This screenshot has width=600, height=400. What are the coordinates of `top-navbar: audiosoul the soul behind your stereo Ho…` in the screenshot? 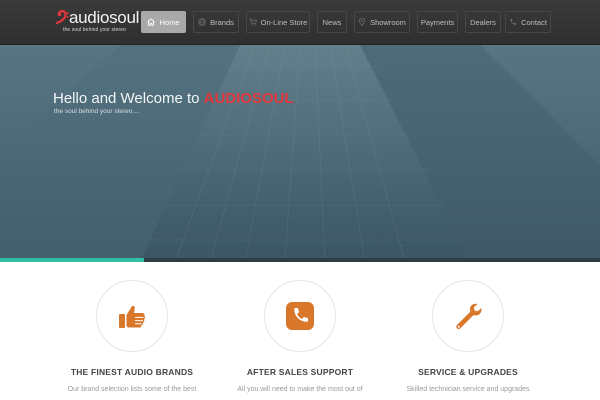 It's located at (300, 22).